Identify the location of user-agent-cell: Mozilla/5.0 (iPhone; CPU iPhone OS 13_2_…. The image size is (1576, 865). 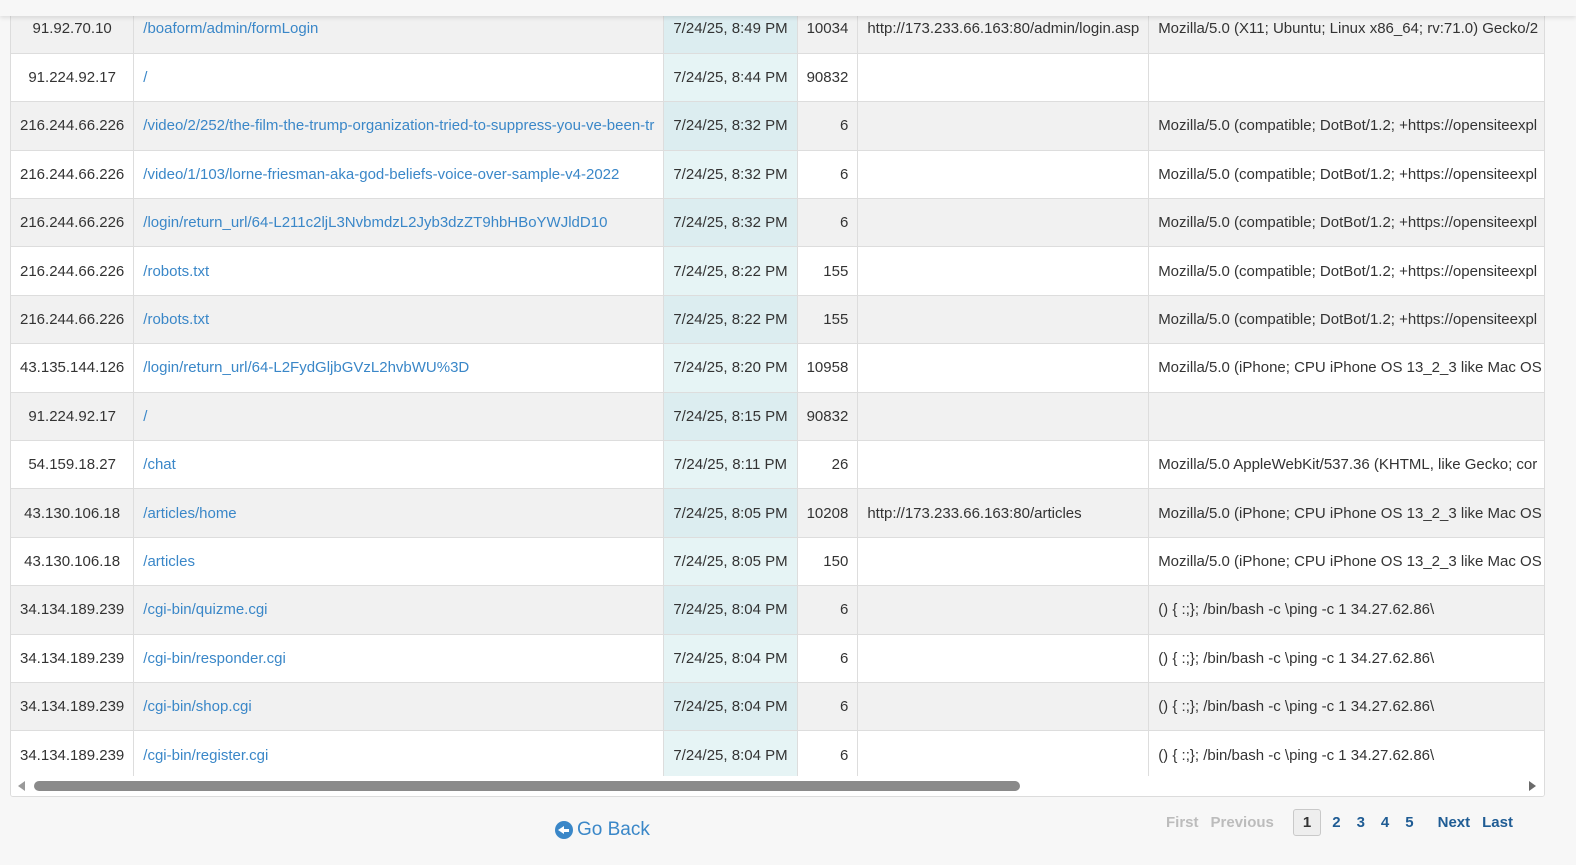
(1346, 368).